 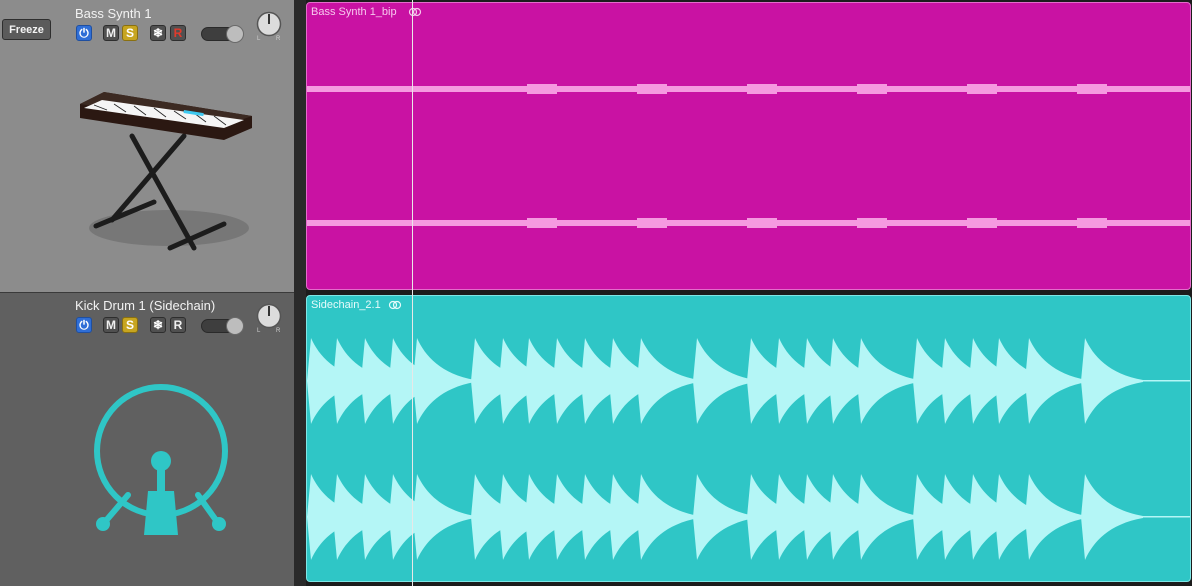 I want to click on track-name: Kick Drum 1 (Sidechain), so click(x=145, y=305).